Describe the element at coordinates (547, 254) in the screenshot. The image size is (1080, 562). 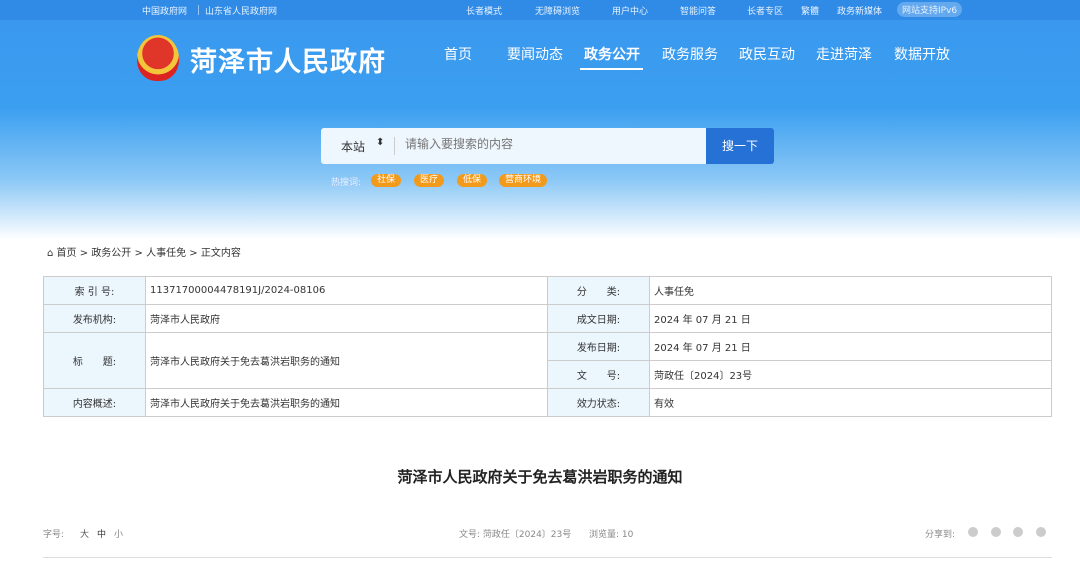
I see `breadcrumb: ⌂ 首页 > 政务公开 > 人事任免 > 正文内容` at that location.